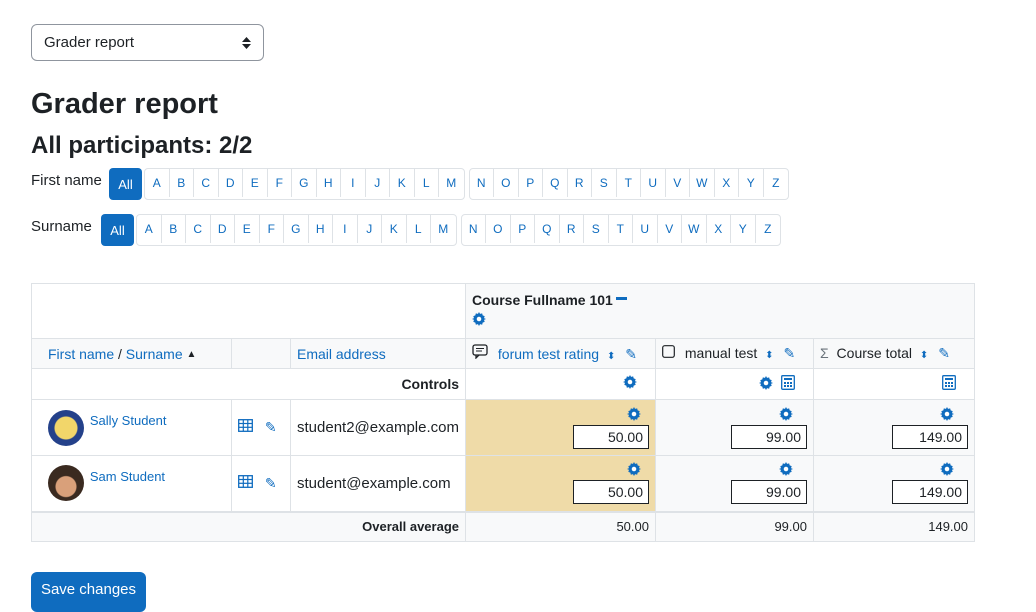  Describe the element at coordinates (776, 183) in the screenshot. I see `first-name-letter-z: Z` at that location.